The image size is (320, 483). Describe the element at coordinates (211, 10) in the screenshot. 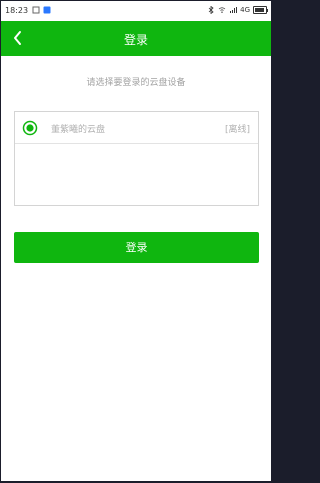

I see `bluetooth-icon` at that location.